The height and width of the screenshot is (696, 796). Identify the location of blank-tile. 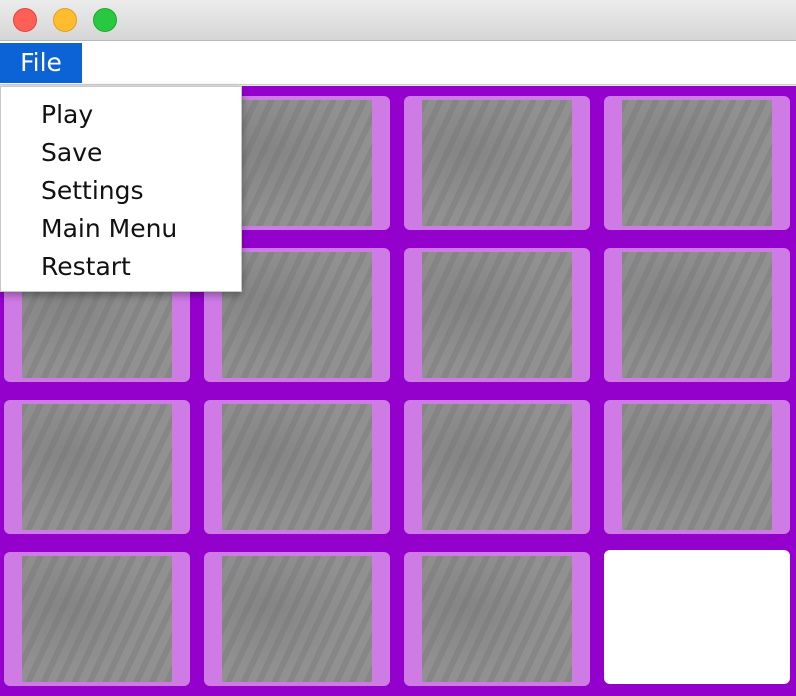
(697, 617).